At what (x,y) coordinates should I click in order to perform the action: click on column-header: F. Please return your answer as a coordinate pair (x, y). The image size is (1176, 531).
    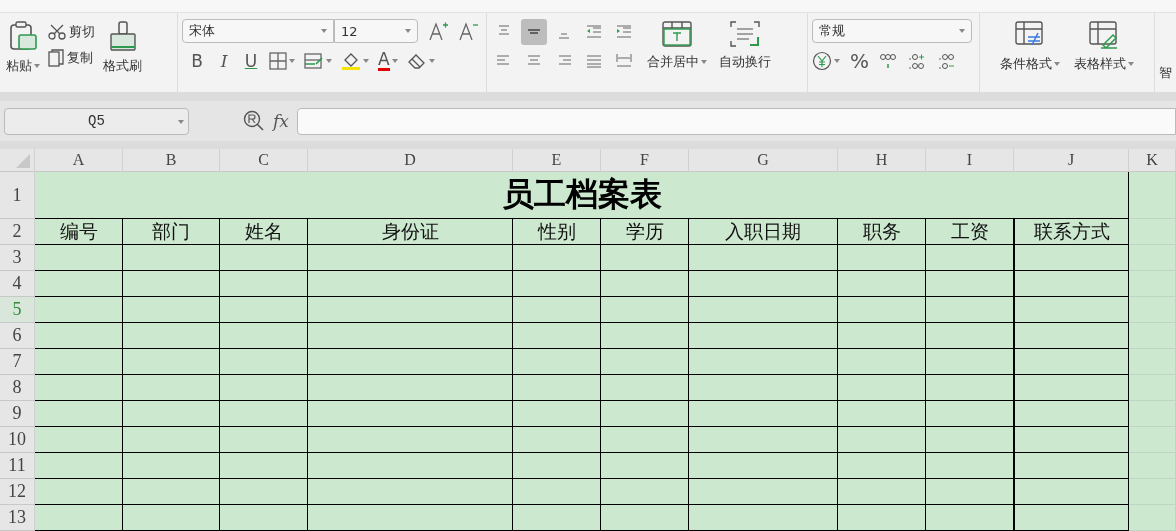
    Looking at the image, I should click on (645, 160).